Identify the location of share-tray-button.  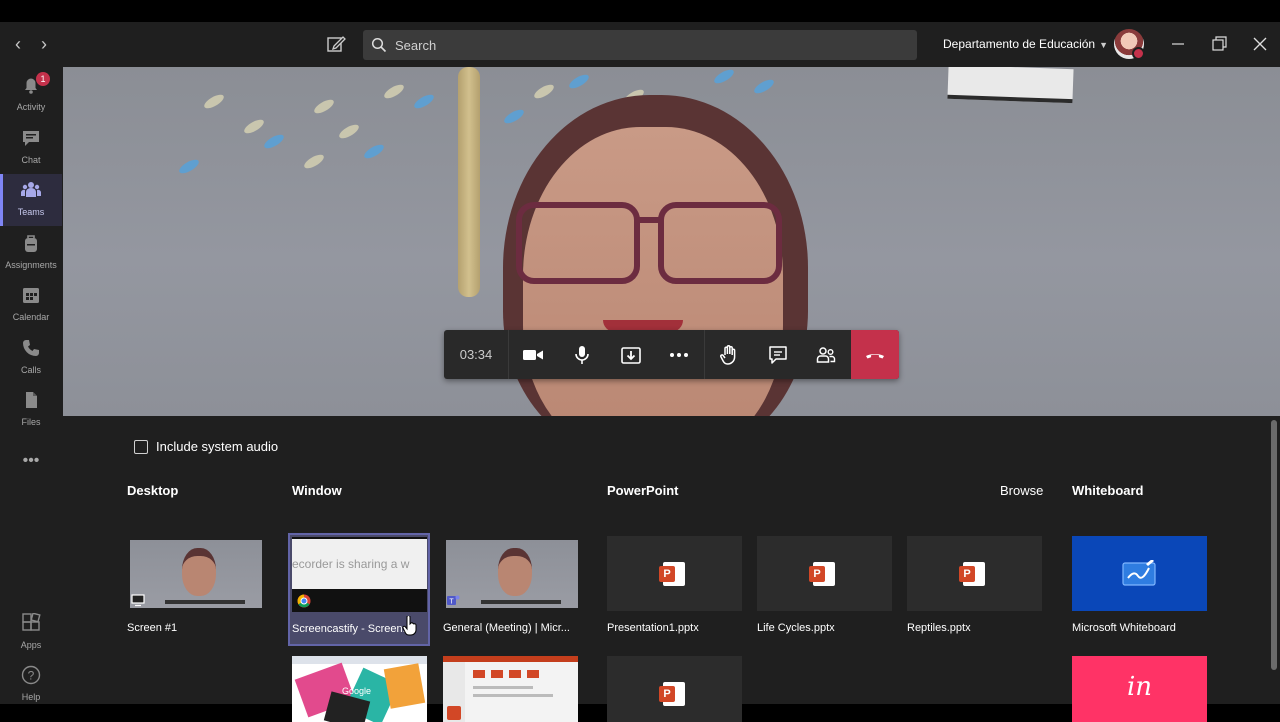
(630, 354).